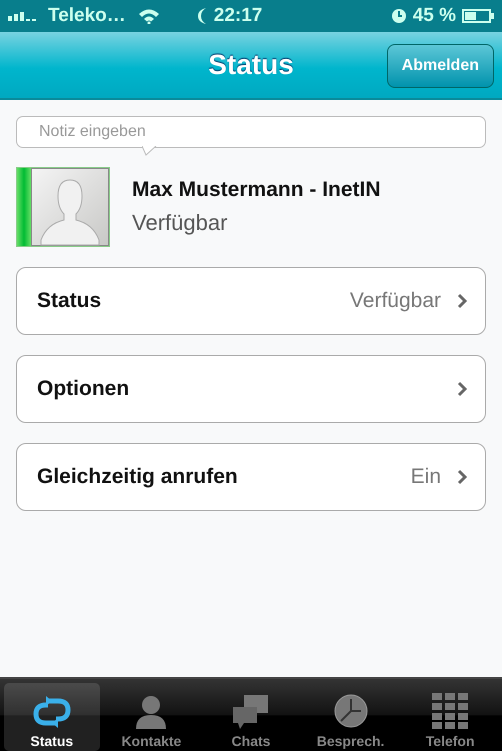  I want to click on settings-row: Gleichzeitig anrufen Ein, so click(251, 477).